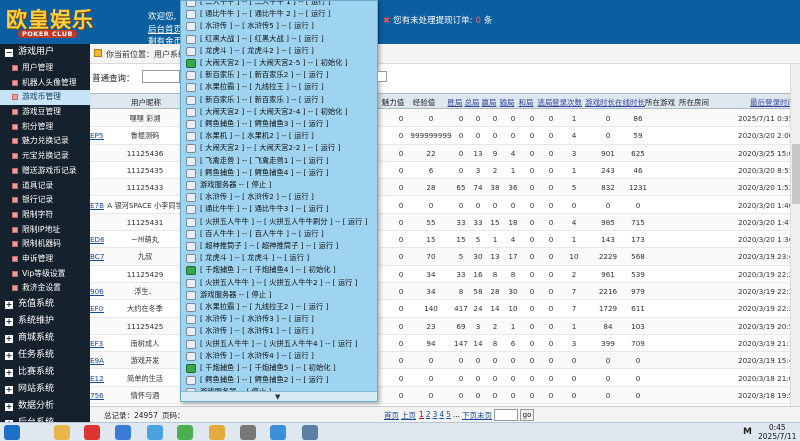 The width and height of the screenshot is (800, 441). I want to click on column-header: 所在房间, so click(694, 102).